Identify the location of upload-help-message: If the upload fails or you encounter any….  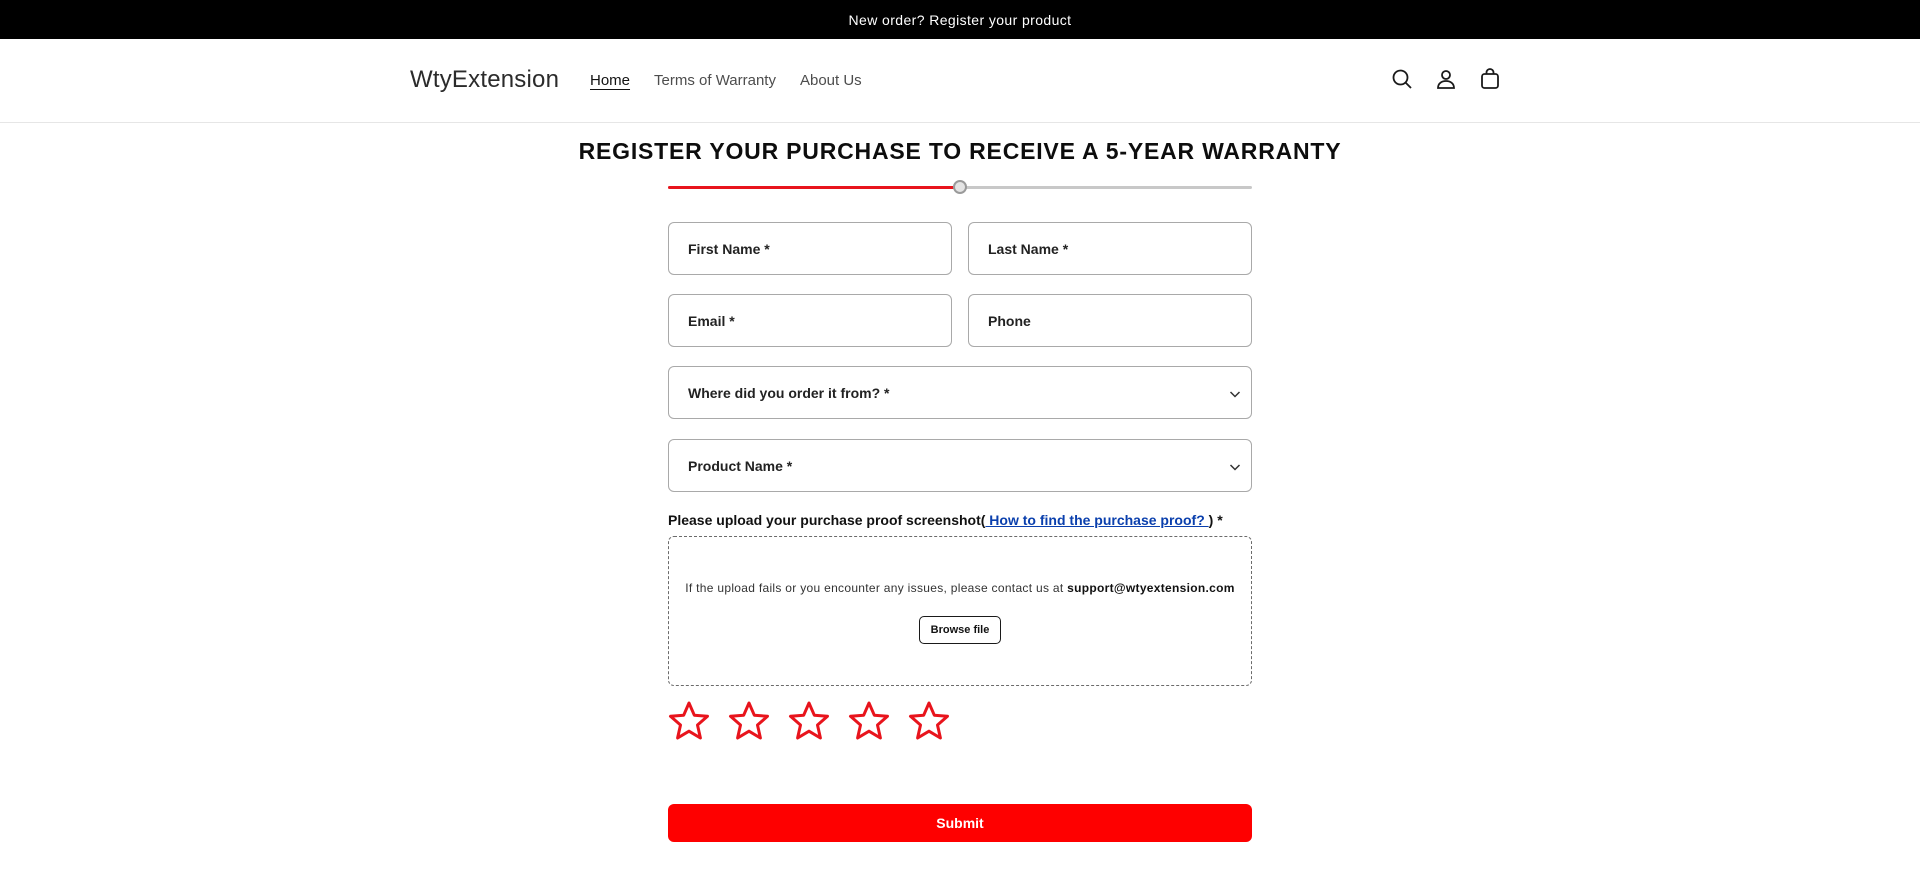
(960, 588).